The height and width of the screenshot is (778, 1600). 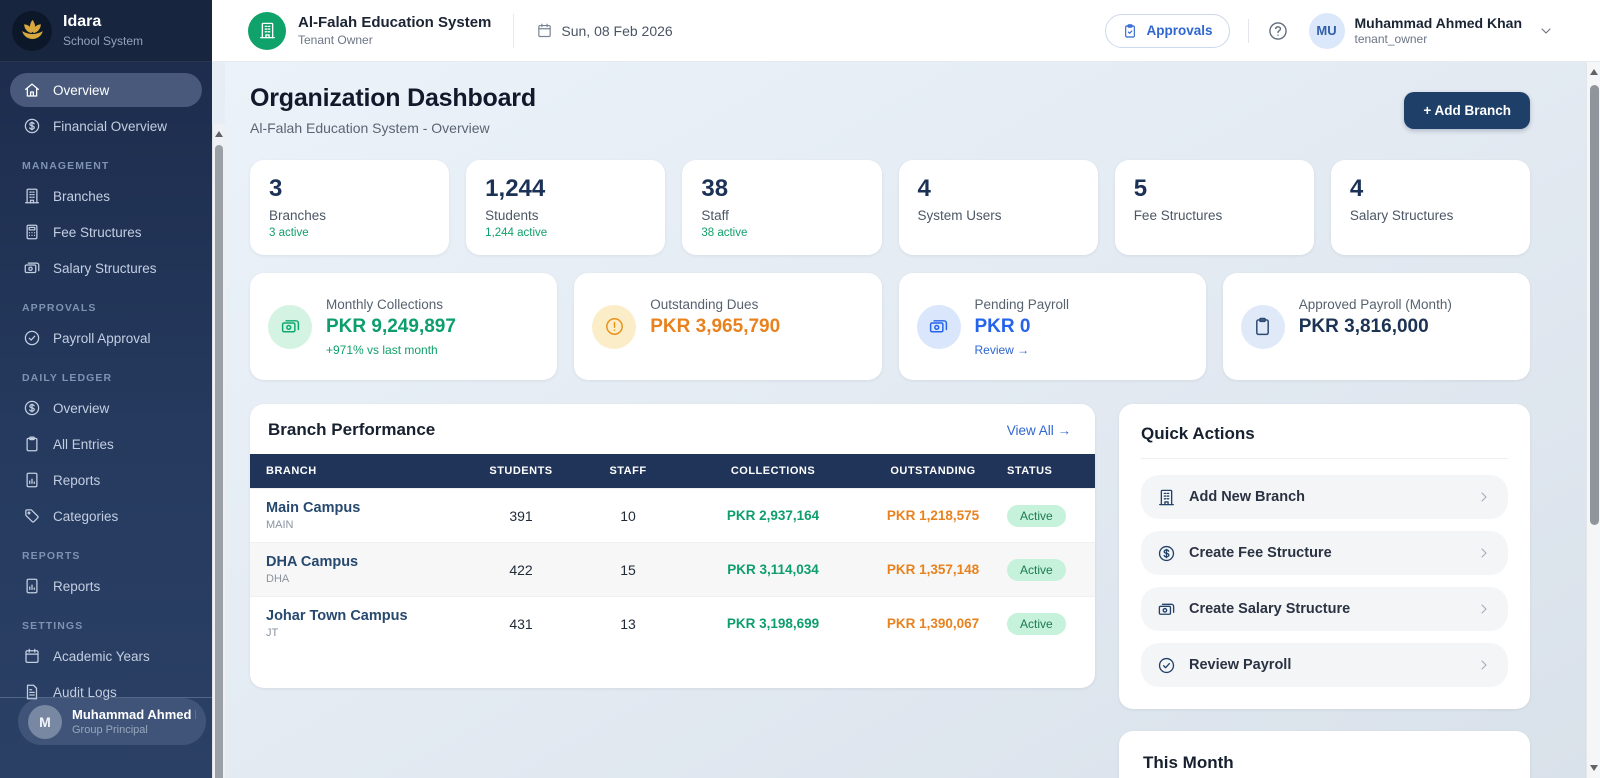 What do you see at coordinates (32, 516) in the screenshot?
I see `tag-icon` at bounding box center [32, 516].